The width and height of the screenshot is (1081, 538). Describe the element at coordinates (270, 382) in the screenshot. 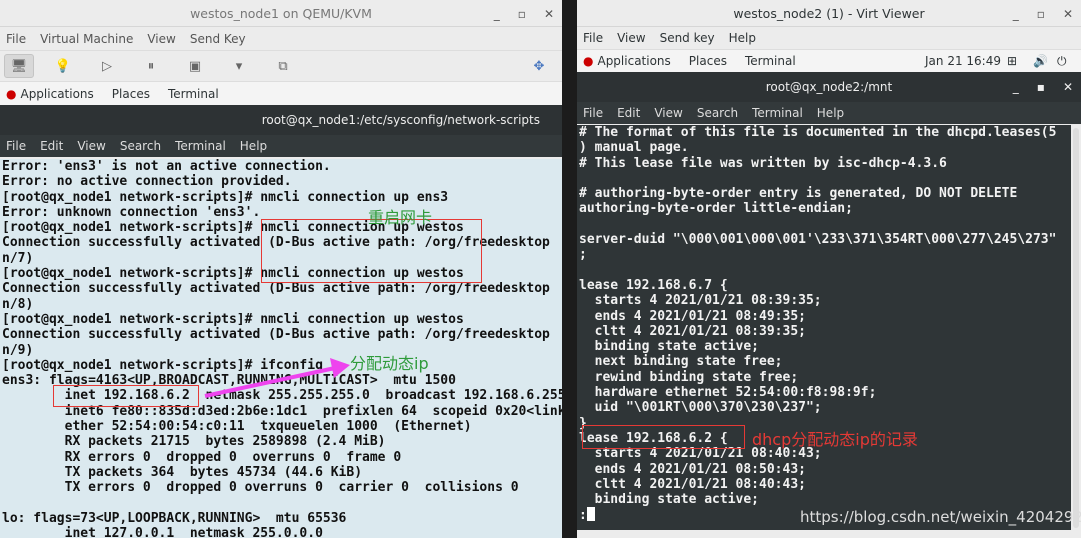

I see `arrow-shaft` at that location.